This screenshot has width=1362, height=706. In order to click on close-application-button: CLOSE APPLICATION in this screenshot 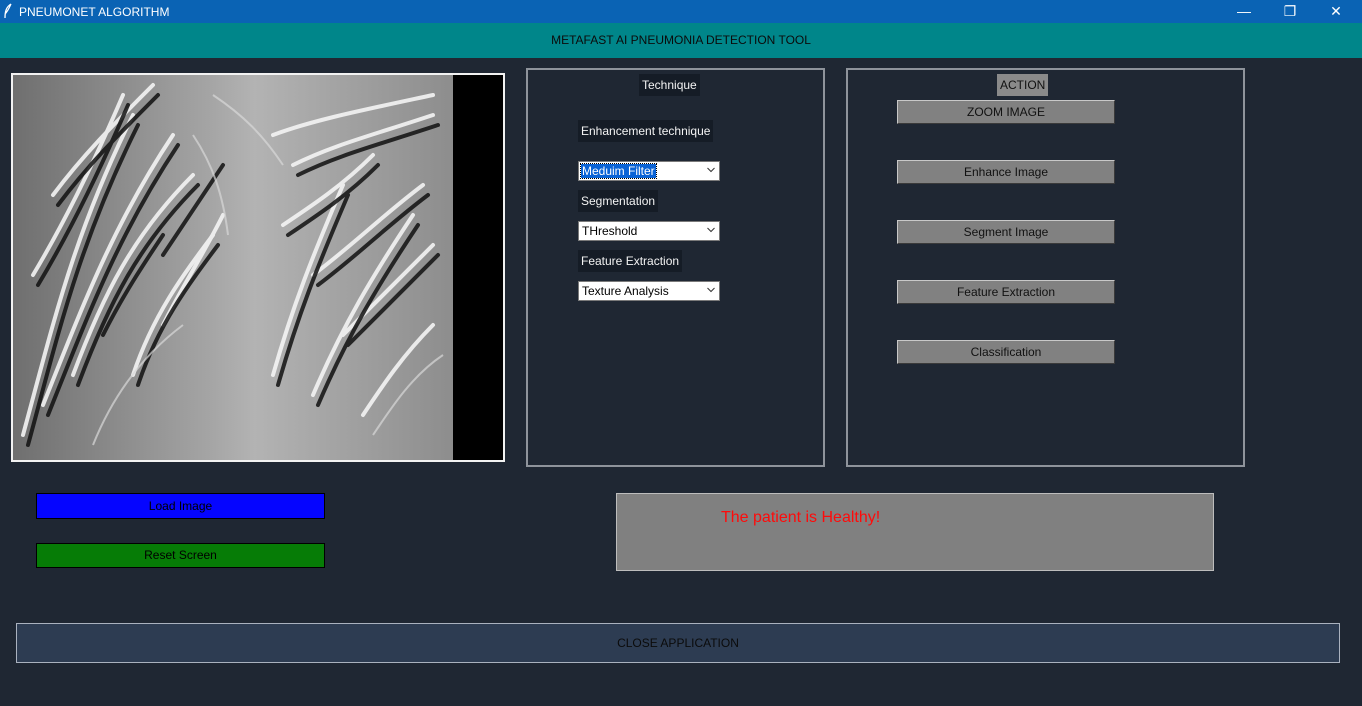, I will do `click(678, 643)`.